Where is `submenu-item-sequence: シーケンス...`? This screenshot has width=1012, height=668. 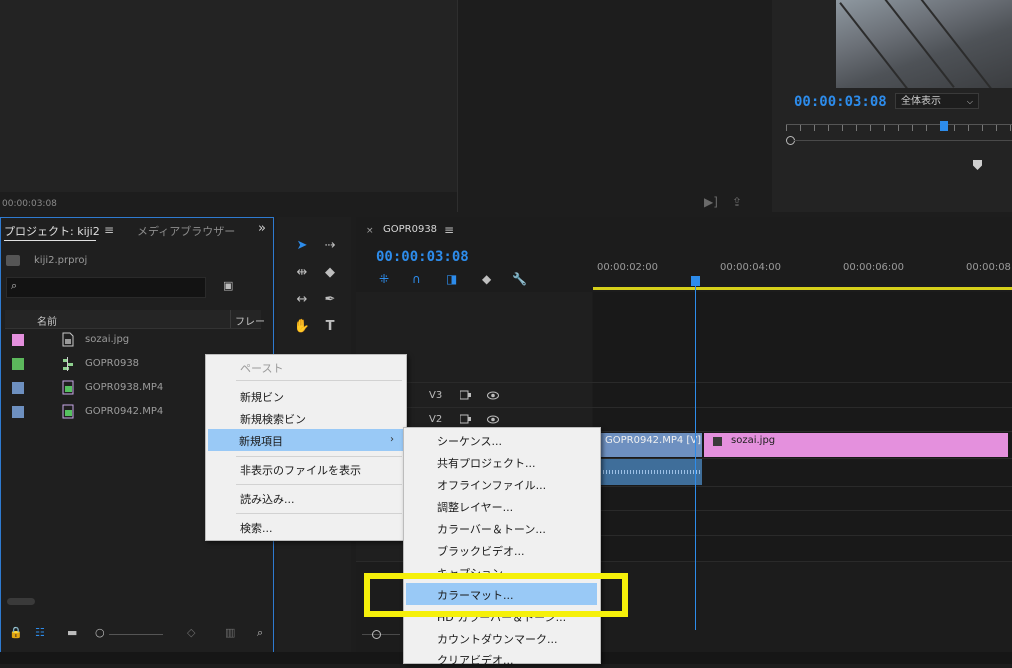
submenu-item-sequence: シーケンス... is located at coordinates (469, 441).